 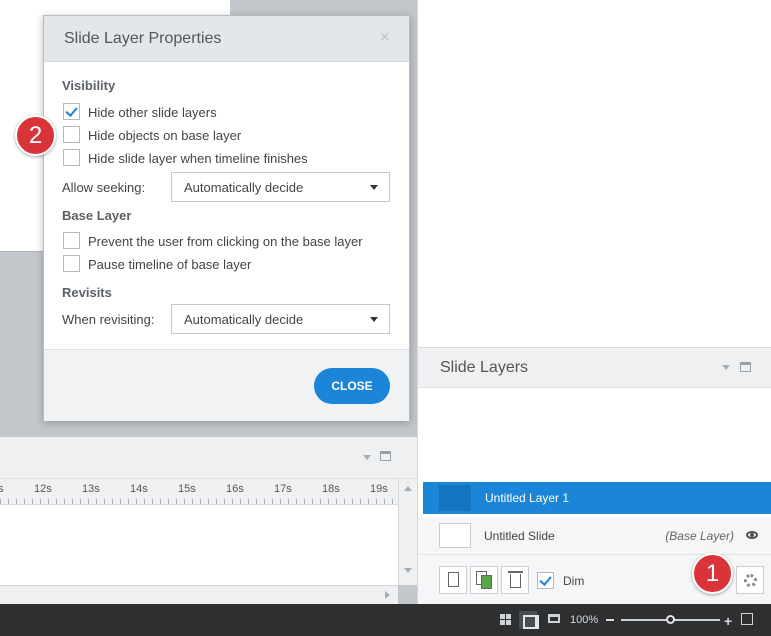 What do you see at coordinates (199, 594) in the screenshot?
I see `timeline-horizontal-scrollbar` at bounding box center [199, 594].